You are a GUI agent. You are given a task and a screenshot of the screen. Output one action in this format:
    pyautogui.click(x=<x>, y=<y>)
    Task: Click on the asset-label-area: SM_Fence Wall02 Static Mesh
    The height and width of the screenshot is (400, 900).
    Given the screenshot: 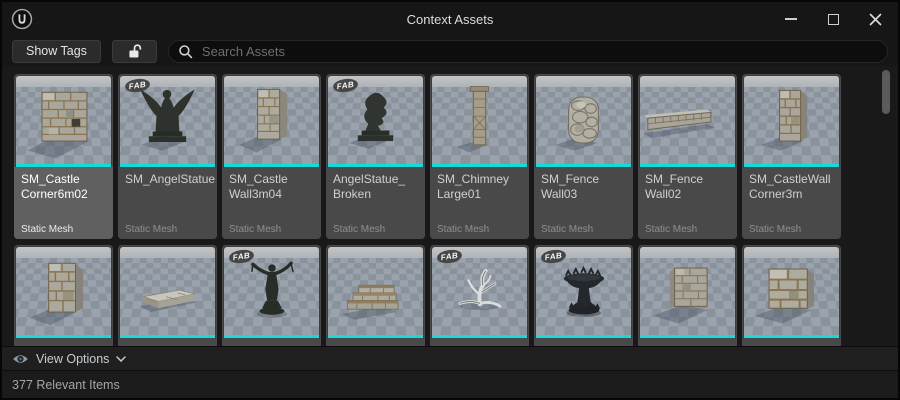 What is the action you would take?
    pyautogui.click(x=687, y=203)
    